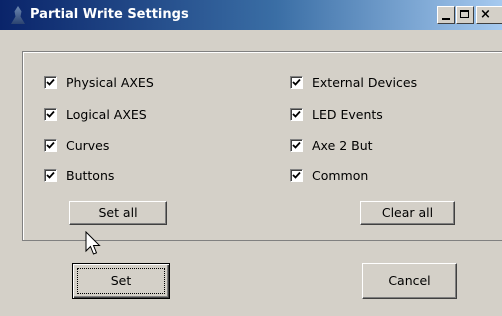 The image size is (502, 316). I want to click on clear-all-button: Clear all, so click(407, 213).